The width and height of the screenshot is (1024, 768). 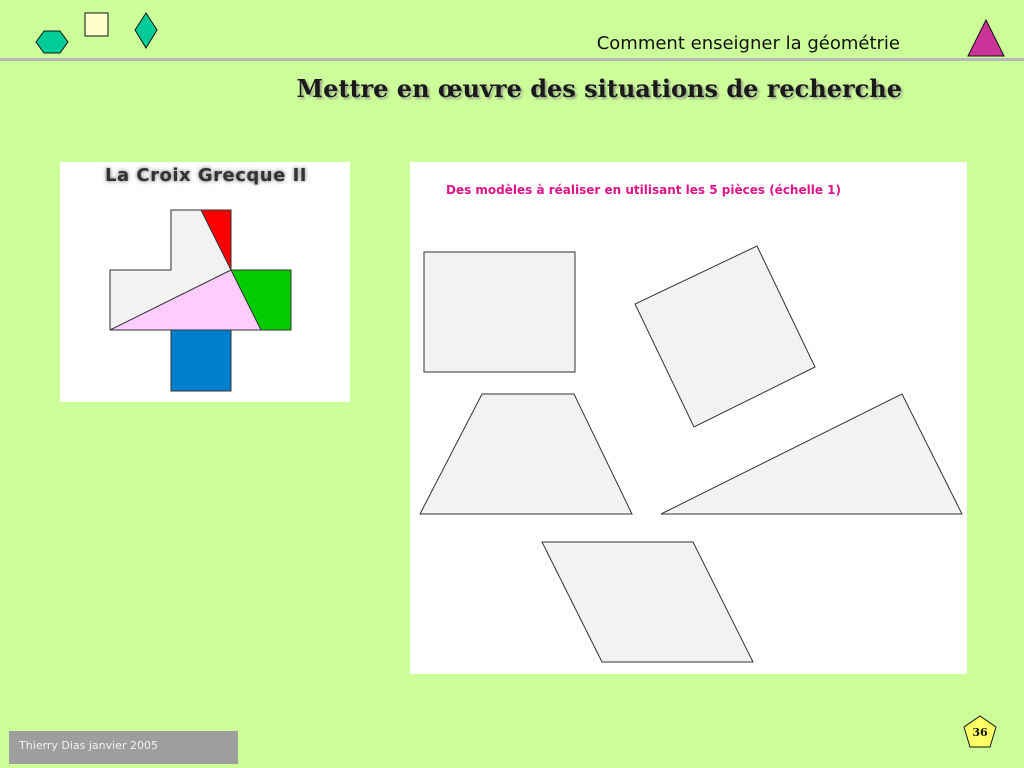 I want to click on model-square, so click(x=499, y=312).